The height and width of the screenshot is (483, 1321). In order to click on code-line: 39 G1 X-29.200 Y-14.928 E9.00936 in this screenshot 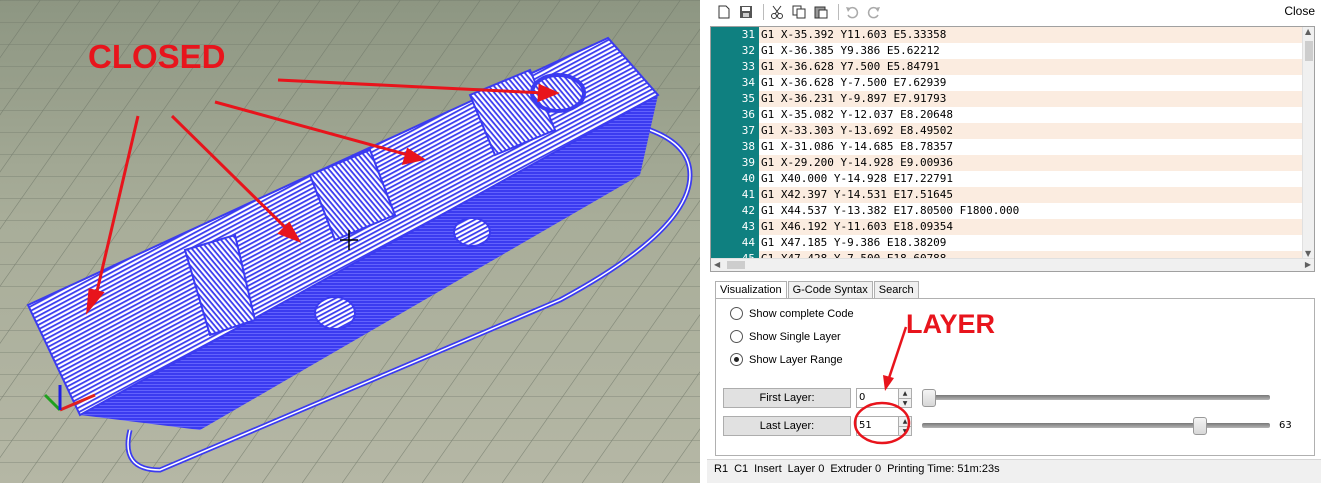, I will do `click(1007, 163)`.